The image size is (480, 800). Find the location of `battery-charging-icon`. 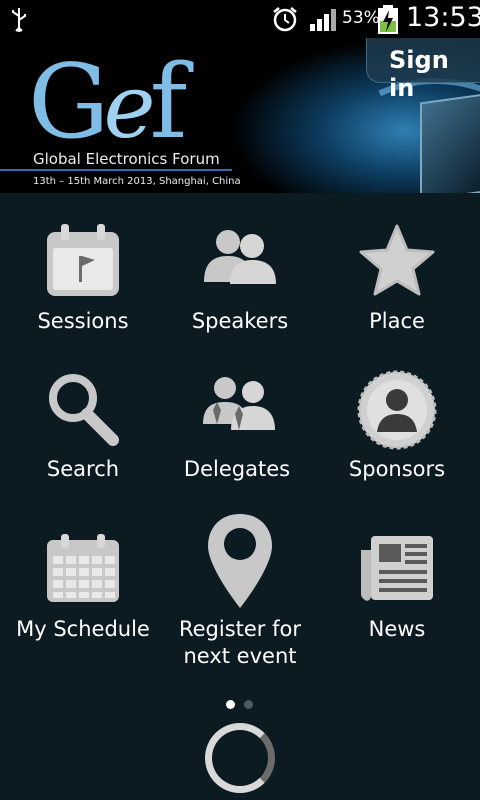

battery-charging-icon is located at coordinates (388, 19).